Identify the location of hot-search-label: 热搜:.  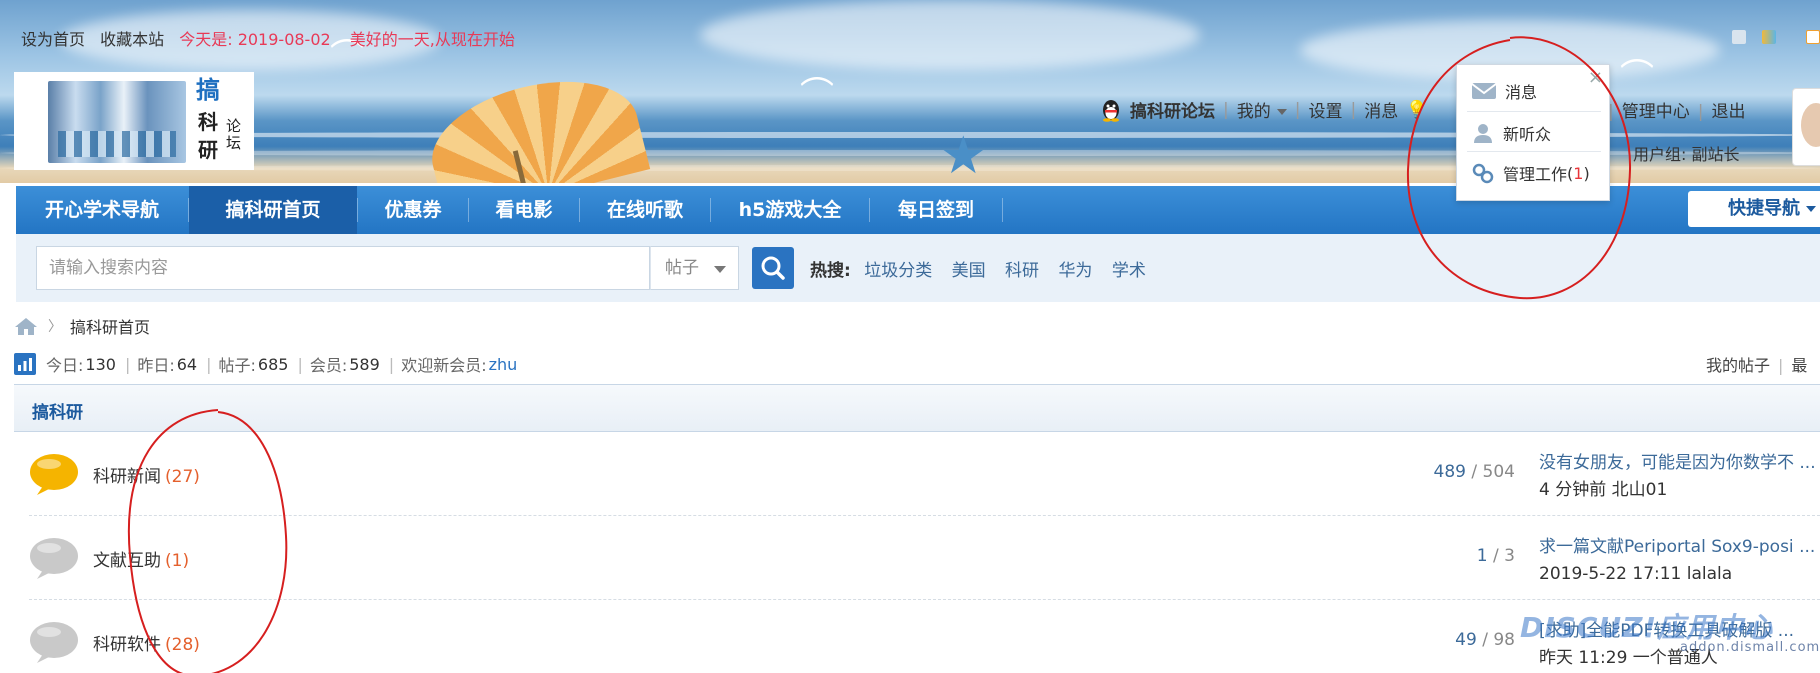
(830, 271).